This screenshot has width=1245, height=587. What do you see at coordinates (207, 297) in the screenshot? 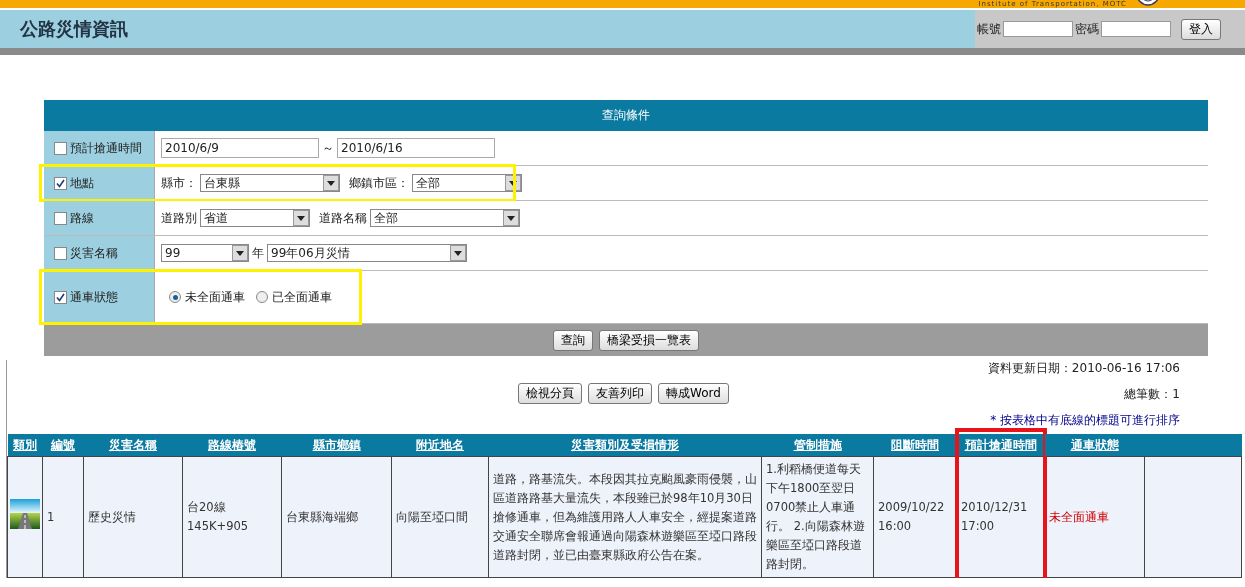
I see `radio-option: 未全面通車` at bounding box center [207, 297].